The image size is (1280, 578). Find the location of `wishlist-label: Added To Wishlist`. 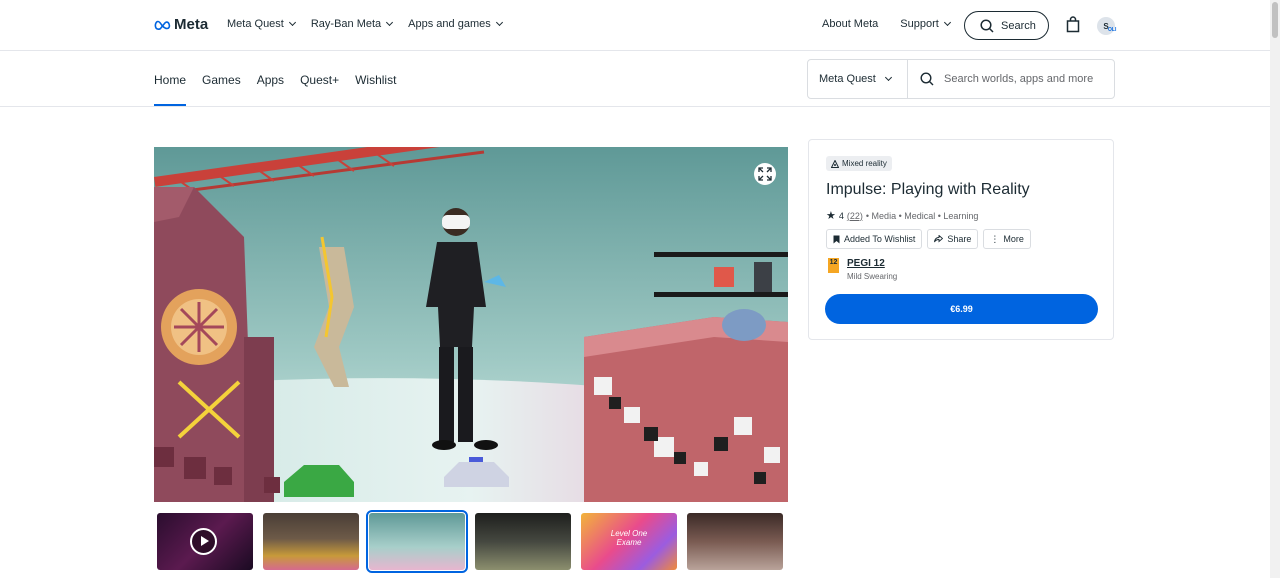

wishlist-label: Added To Wishlist is located at coordinates (880, 239).